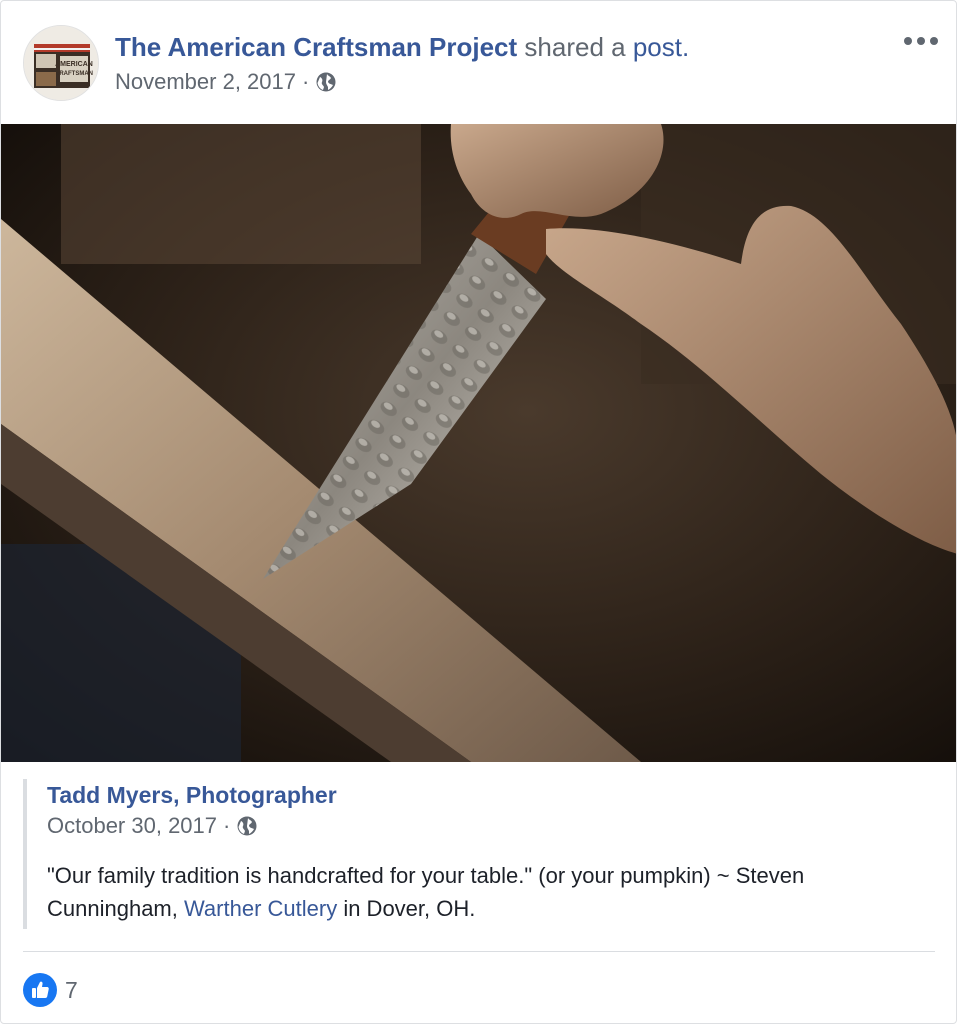 The image size is (957, 1024). I want to click on shared-author-link: Tadd Myers, Photographer, so click(491, 795).